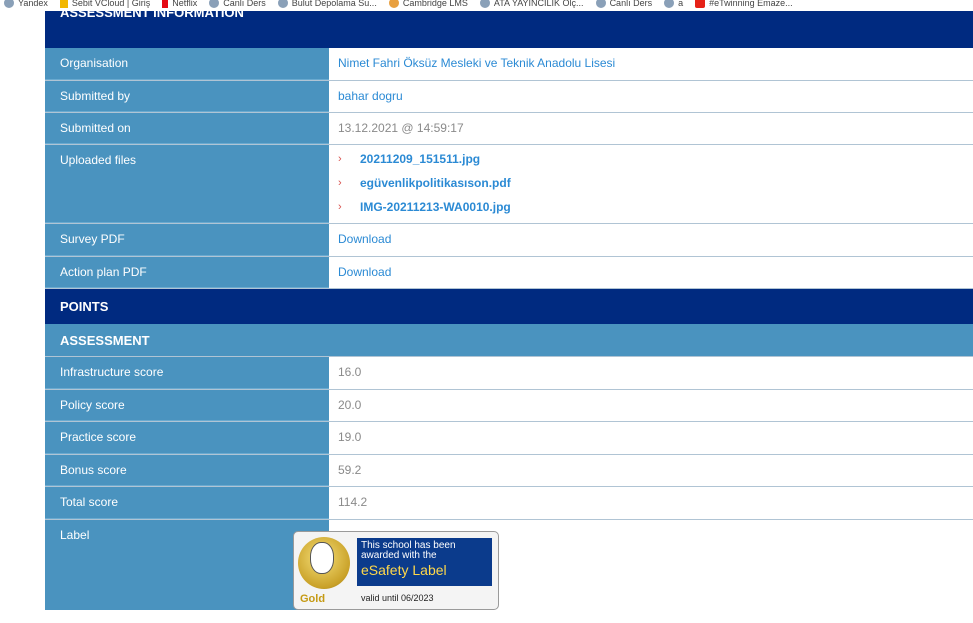  What do you see at coordinates (187, 470) in the screenshot?
I see `bonus-score-label: Bonus score` at bounding box center [187, 470].